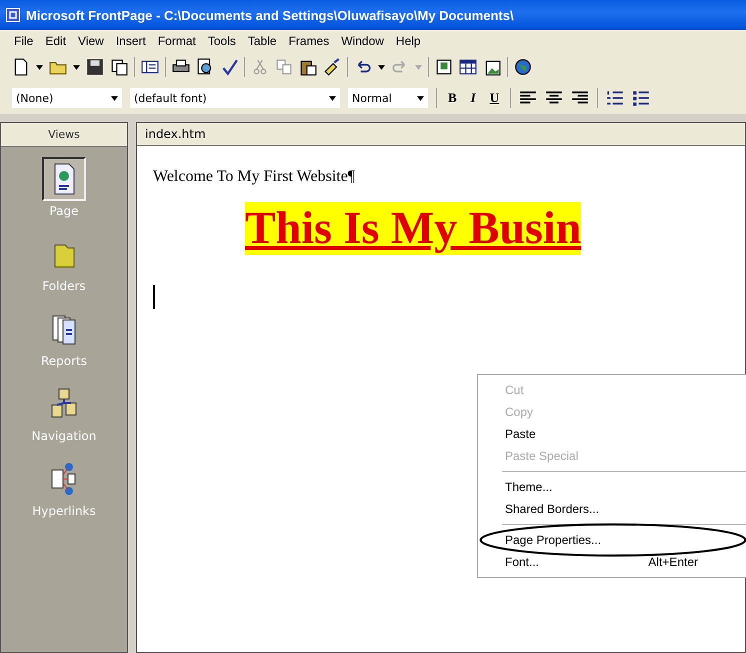 The height and width of the screenshot is (653, 746). Describe the element at coordinates (91, 41) in the screenshot. I see `menu-item: View` at that location.